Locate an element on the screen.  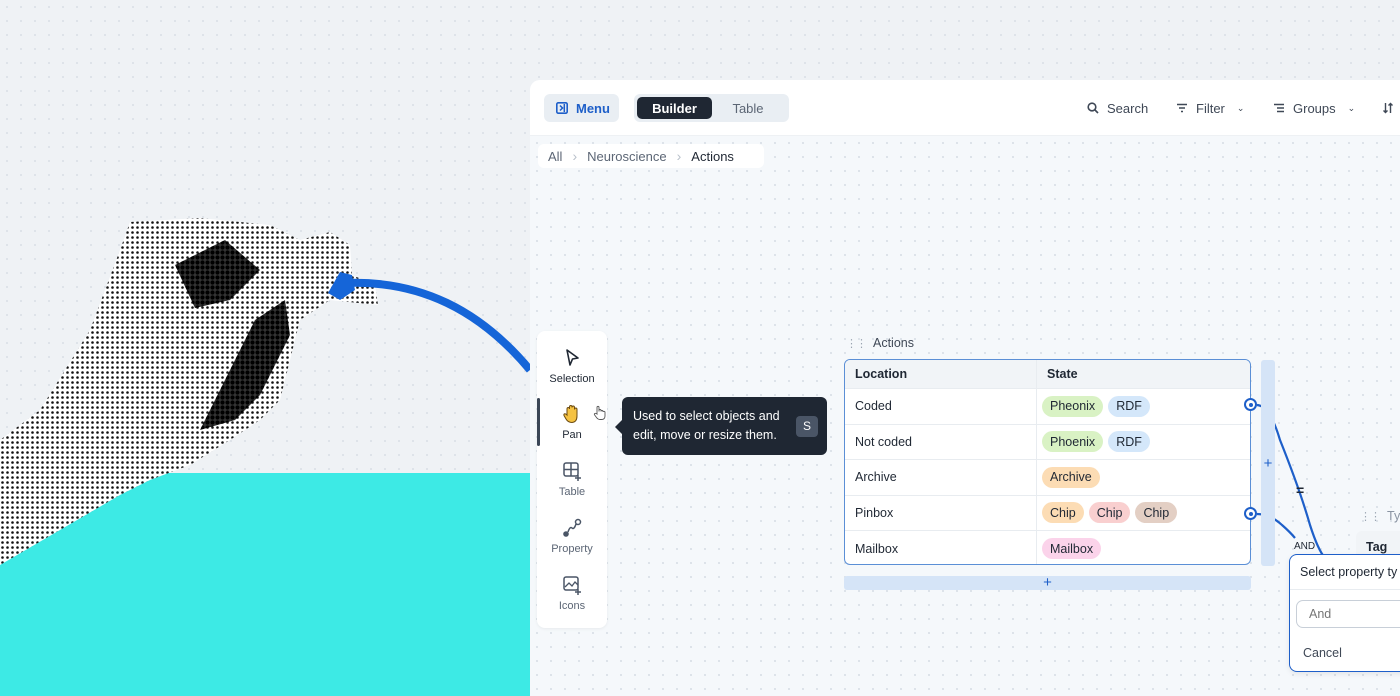
popup-divider is located at coordinates (1345, 589).